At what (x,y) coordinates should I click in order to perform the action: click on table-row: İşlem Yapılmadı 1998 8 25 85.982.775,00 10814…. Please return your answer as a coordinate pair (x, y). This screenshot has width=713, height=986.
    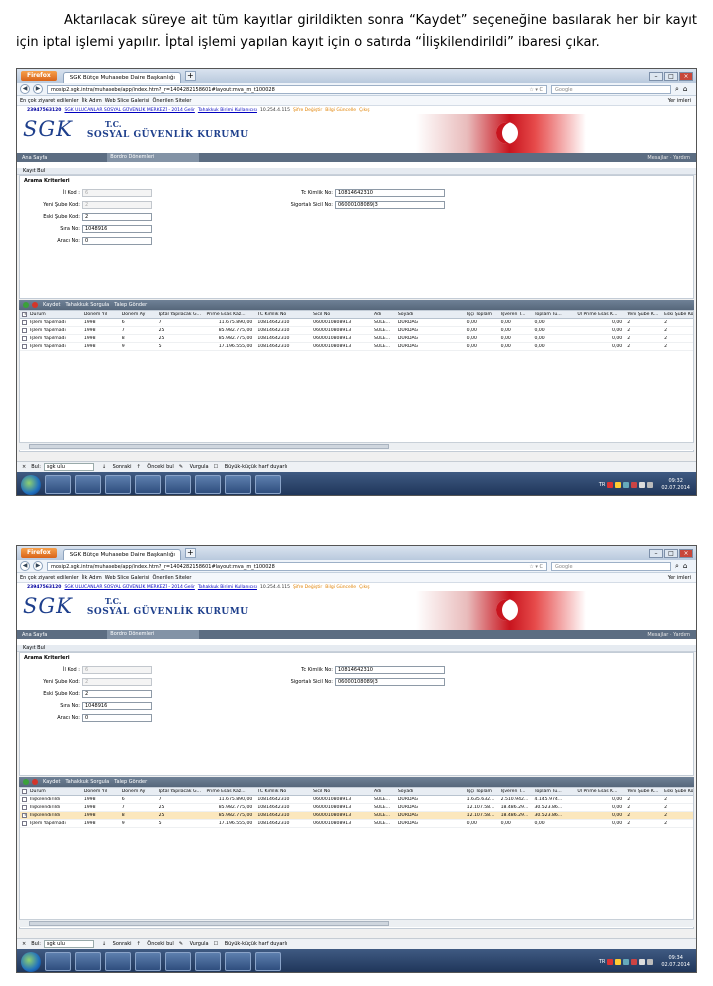
    Looking at the image, I should click on (356, 339).